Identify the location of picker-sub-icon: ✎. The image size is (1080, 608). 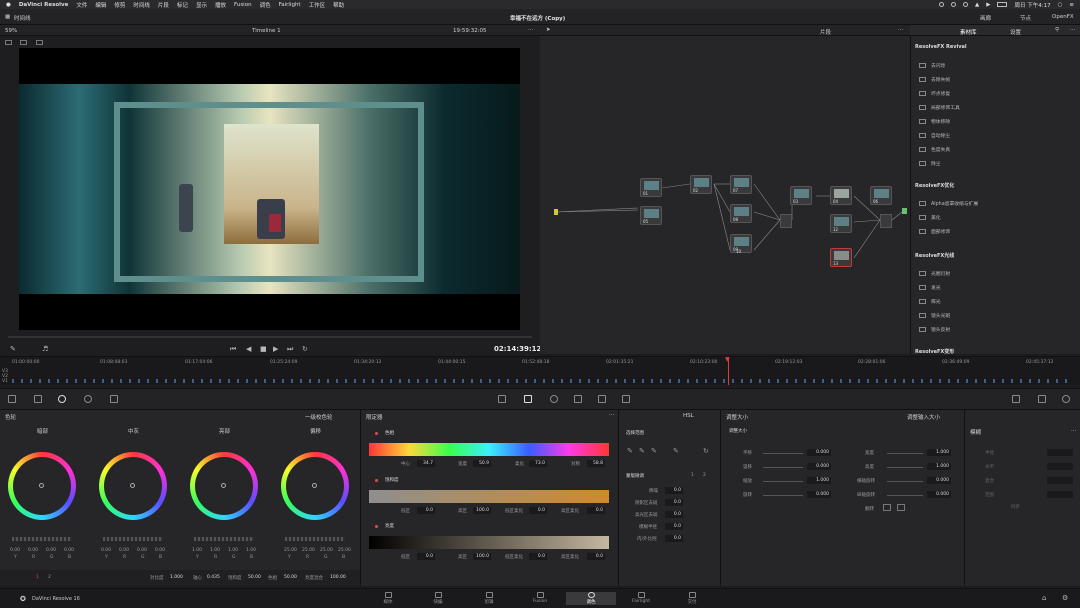
(654, 451).